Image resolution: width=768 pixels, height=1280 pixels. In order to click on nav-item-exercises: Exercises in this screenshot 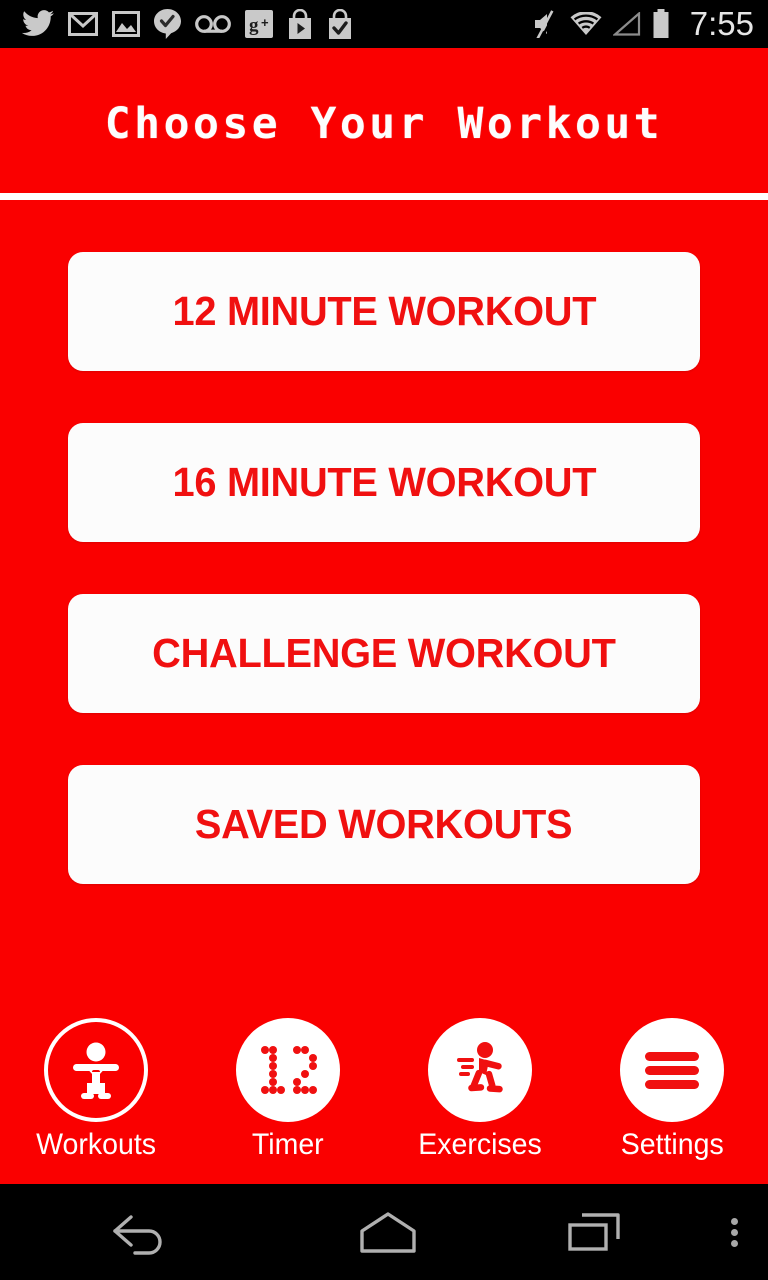, I will do `click(480, 1090)`.